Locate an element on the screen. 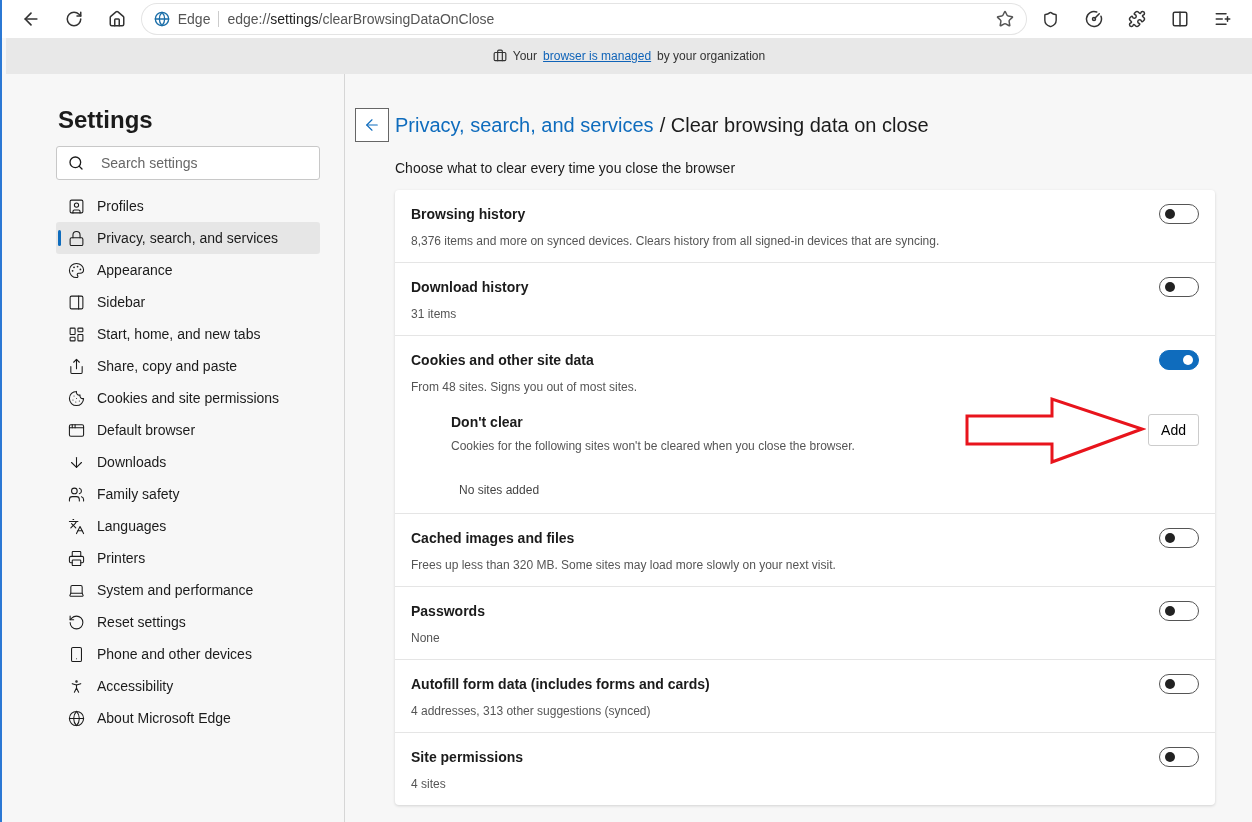  profile-icon is located at coordinates (76, 206).